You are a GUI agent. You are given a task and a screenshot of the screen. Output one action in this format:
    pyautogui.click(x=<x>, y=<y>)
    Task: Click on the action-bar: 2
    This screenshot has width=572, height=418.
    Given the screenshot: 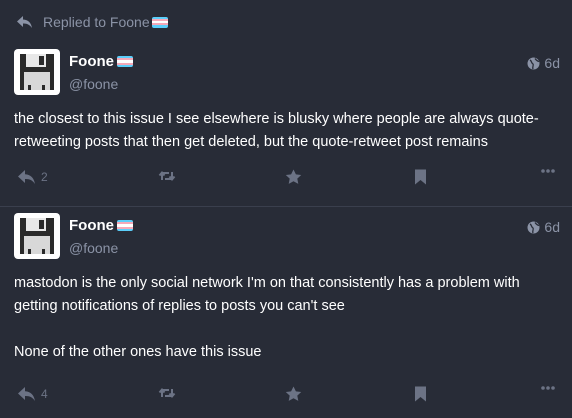 What is the action you would take?
    pyautogui.click(x=286, y=180)
    